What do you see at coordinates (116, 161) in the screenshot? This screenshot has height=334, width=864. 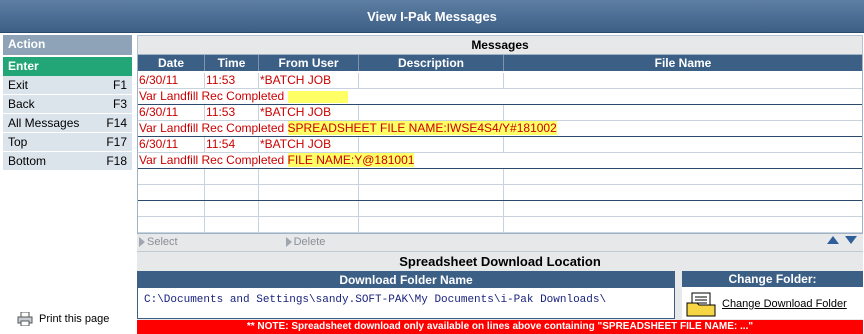 I see `bottom-key: F18` at bounding box center [116, 161].